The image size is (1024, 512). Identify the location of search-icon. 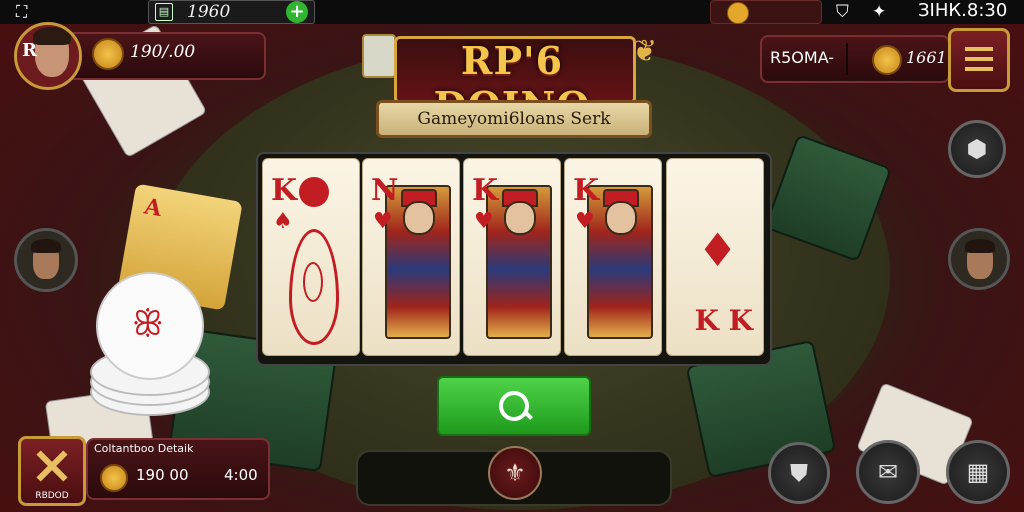
(514, 406).